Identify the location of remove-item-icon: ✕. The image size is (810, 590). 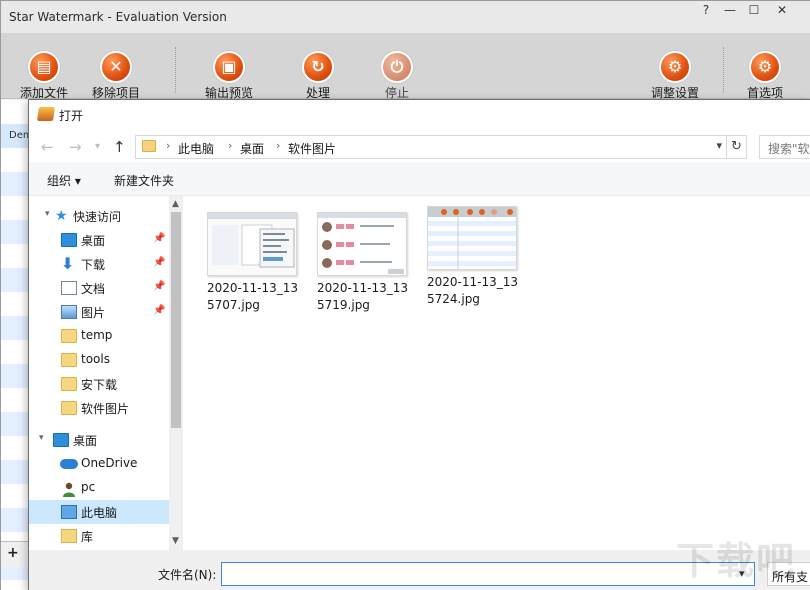
(116, 67).